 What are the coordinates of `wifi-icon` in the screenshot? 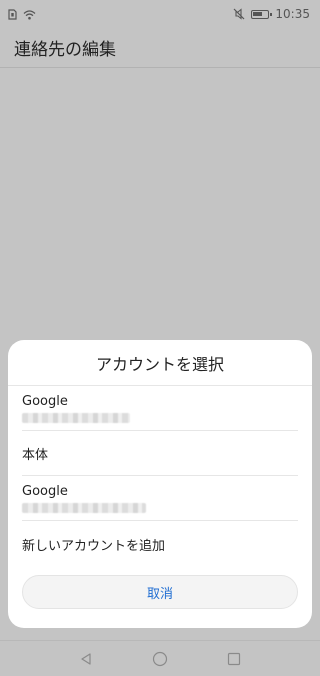 It's located at (29, 14).